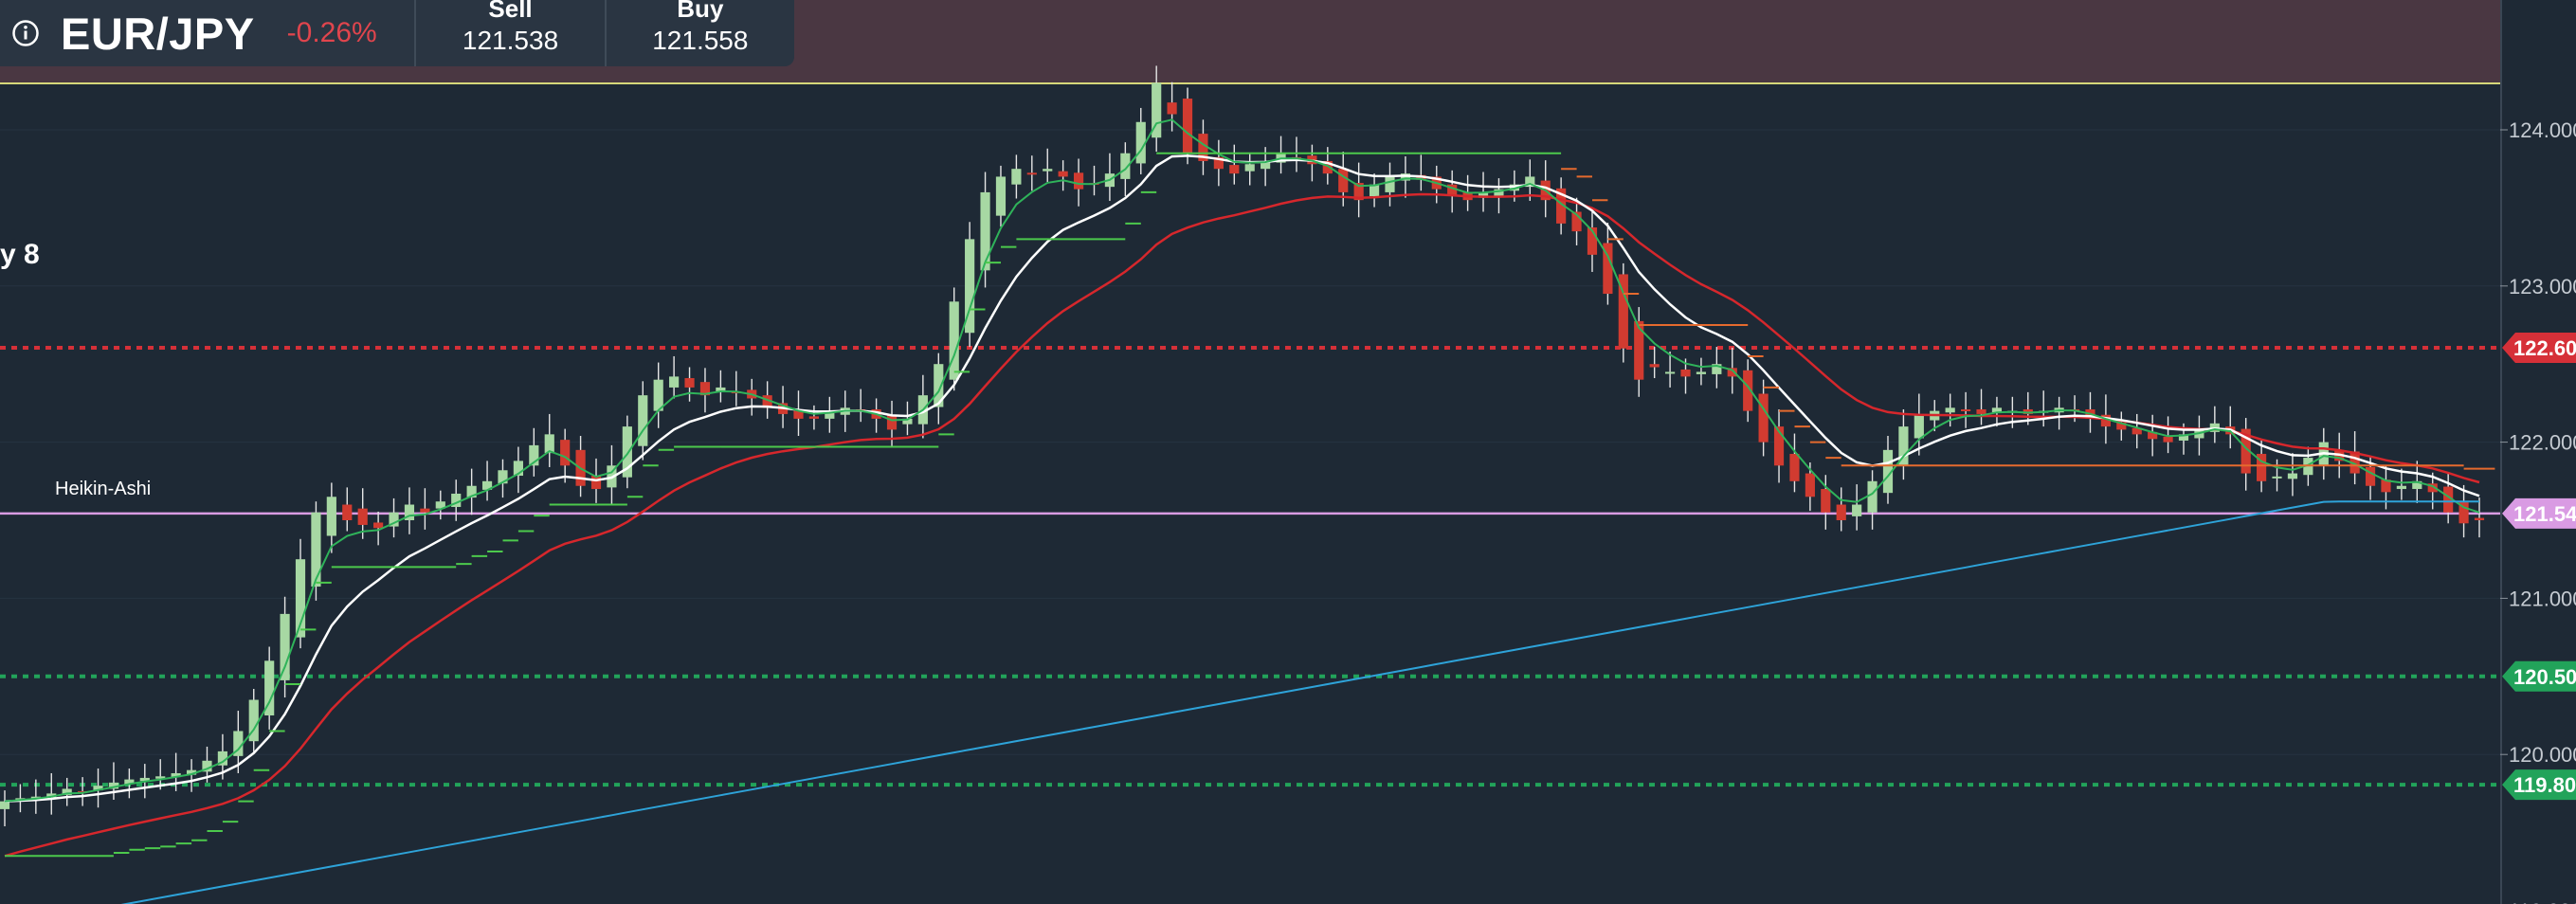  Describe the element at coordinates (2542, 443) in the screenshot. I see `tick-label: 122.000` at that location.